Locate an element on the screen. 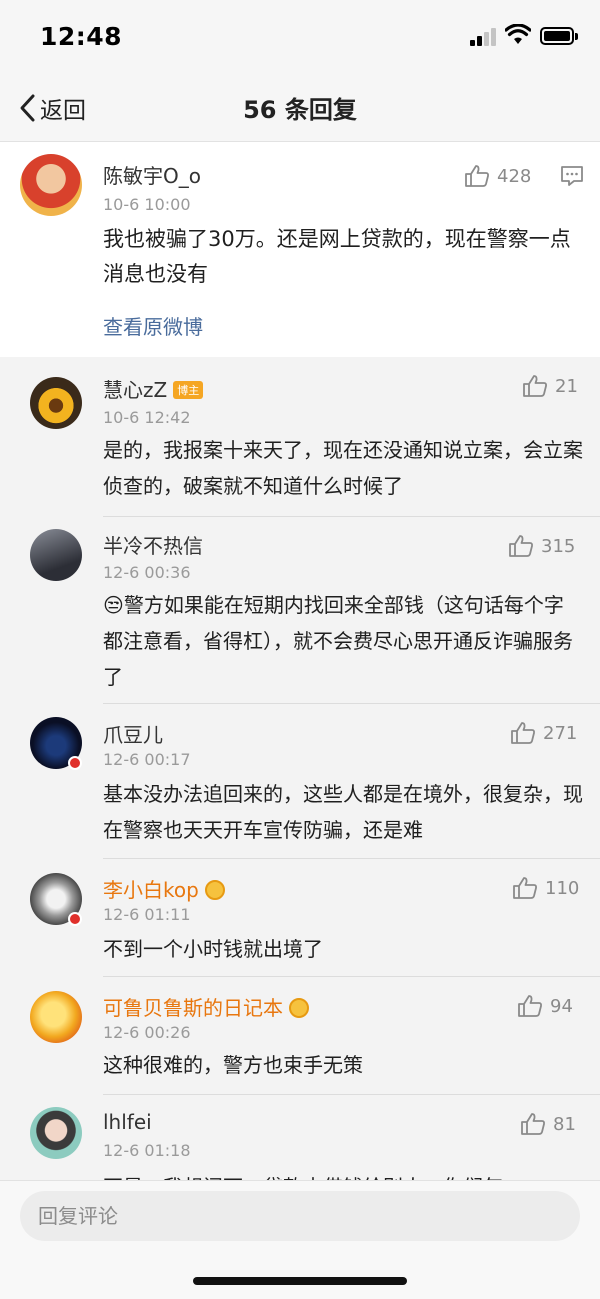 The image size is (600, 1299). like-count: 81 is located at coordinates (564, 1124).